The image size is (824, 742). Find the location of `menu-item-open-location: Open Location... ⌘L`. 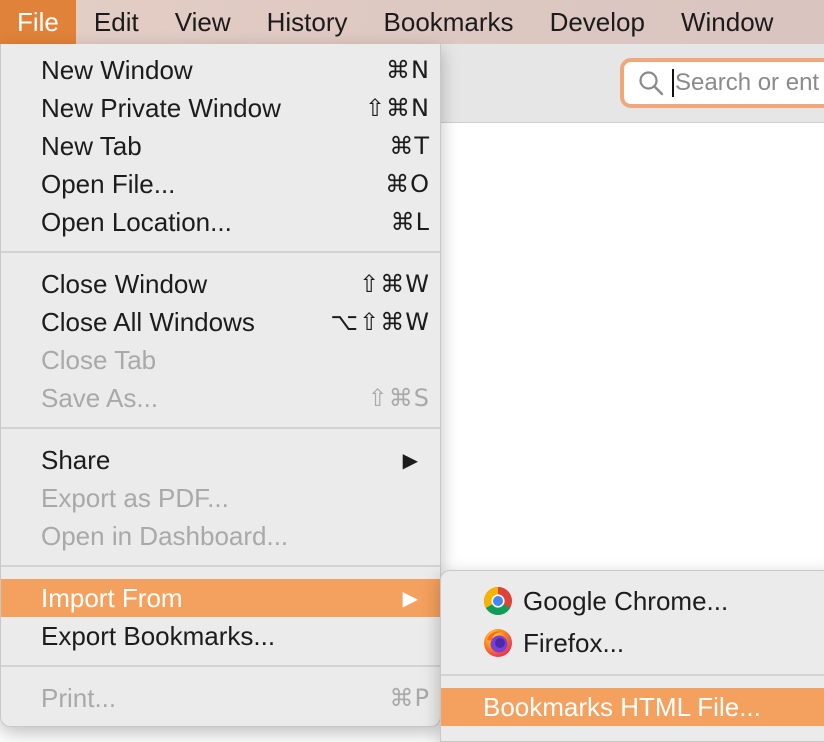

menu-item-open-location: Open Location... ⌘L is located at coordinates (220, 222).